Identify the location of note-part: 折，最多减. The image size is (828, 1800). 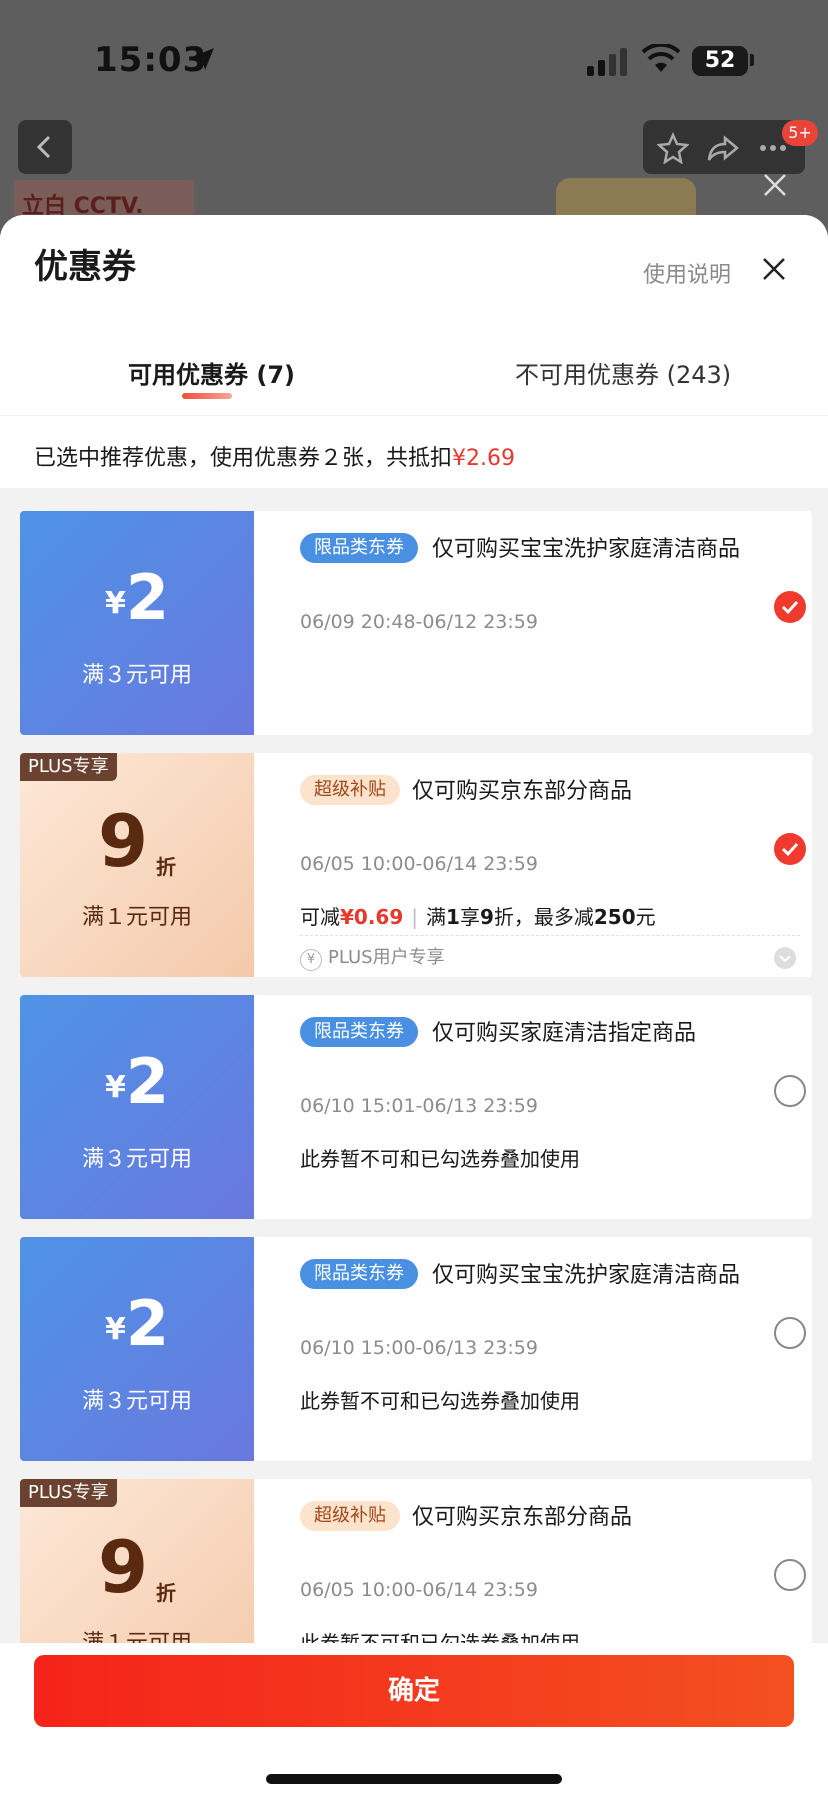
(543, 917).